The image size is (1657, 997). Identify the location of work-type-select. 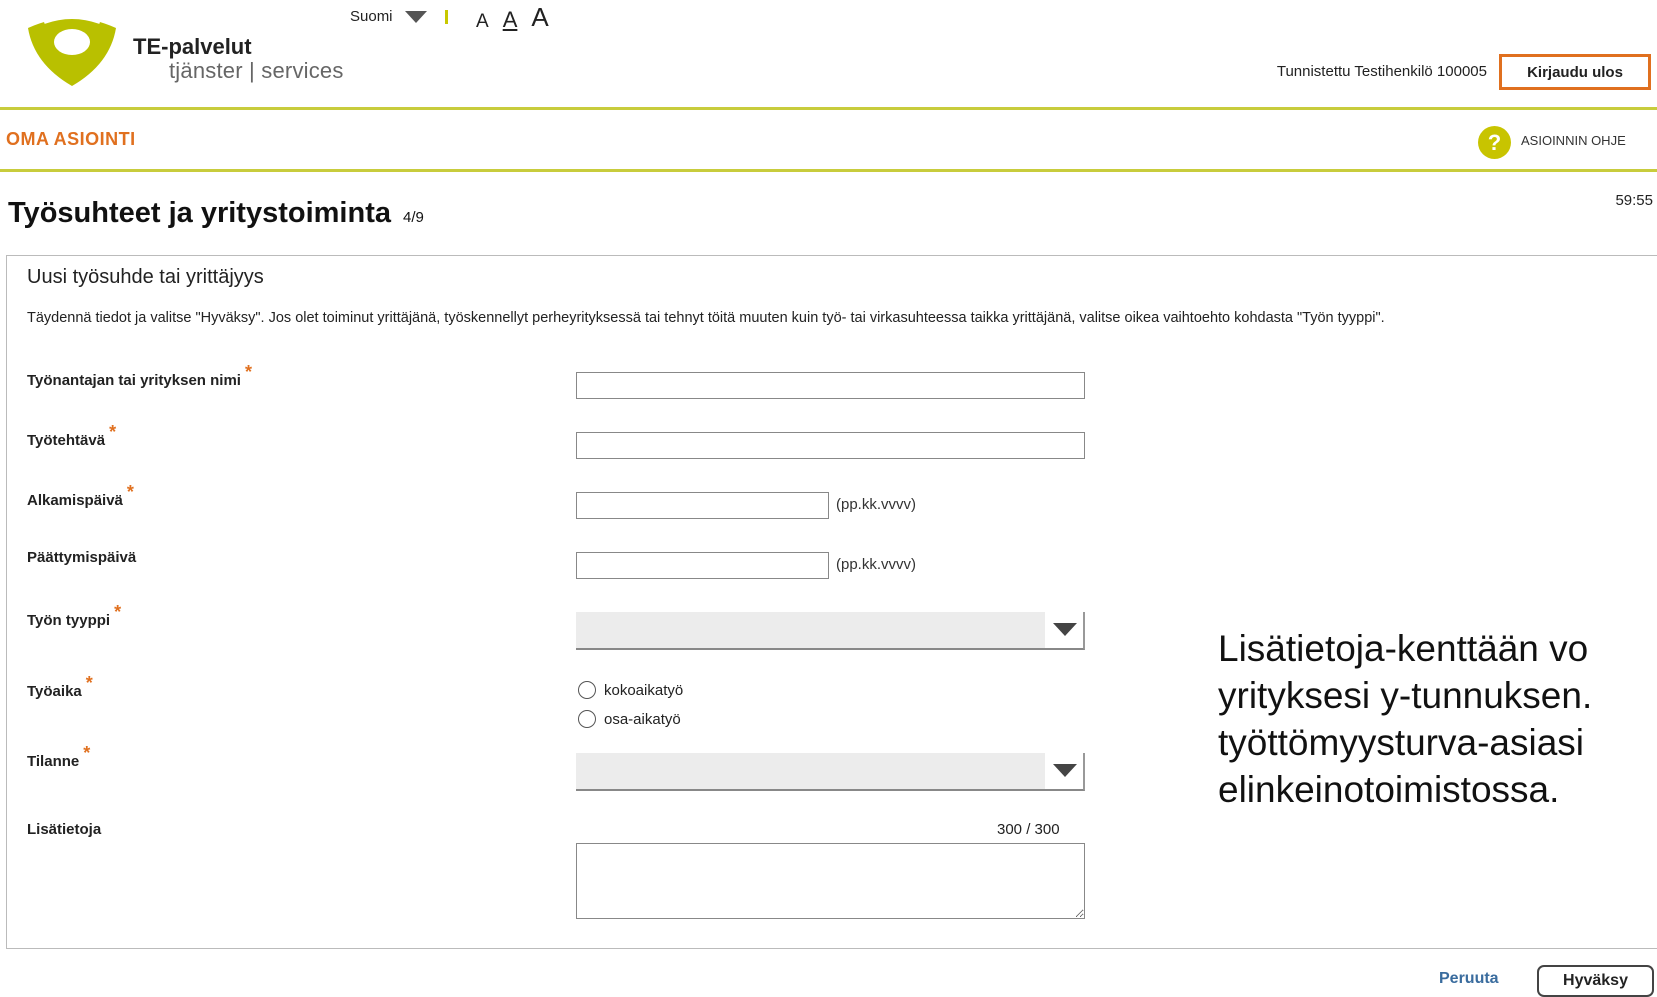
(830, 631).